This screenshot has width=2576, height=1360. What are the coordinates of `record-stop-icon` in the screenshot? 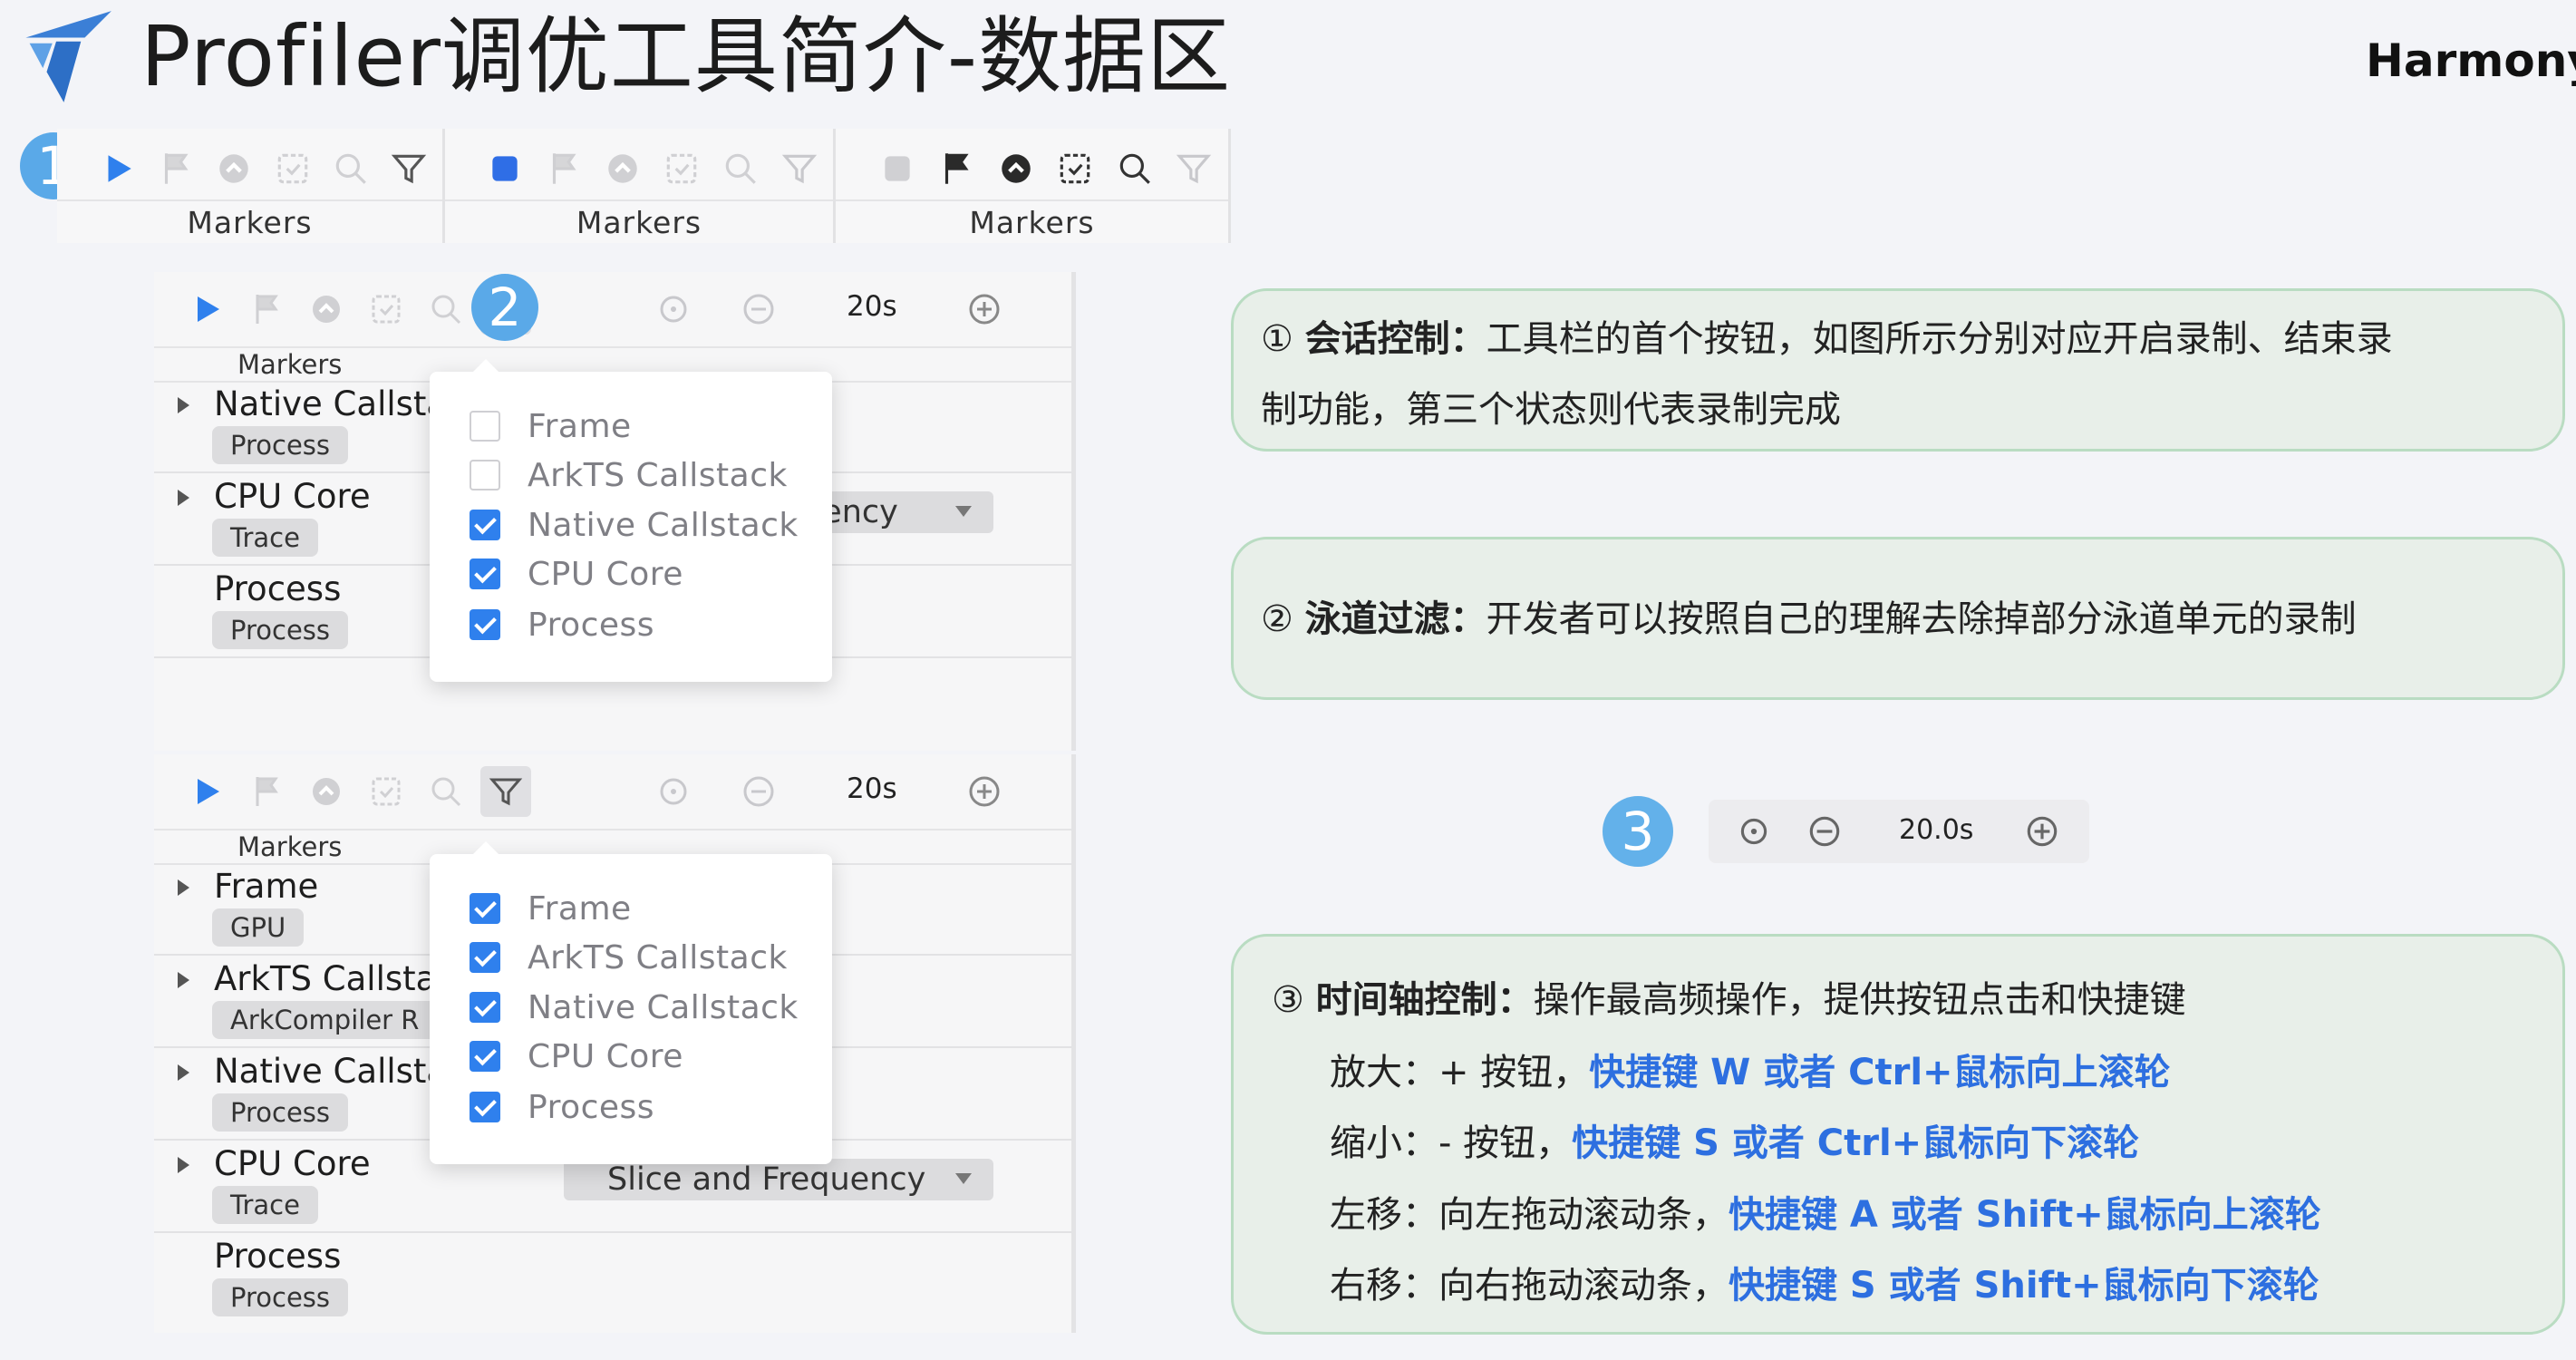 It's located at (504, 169).